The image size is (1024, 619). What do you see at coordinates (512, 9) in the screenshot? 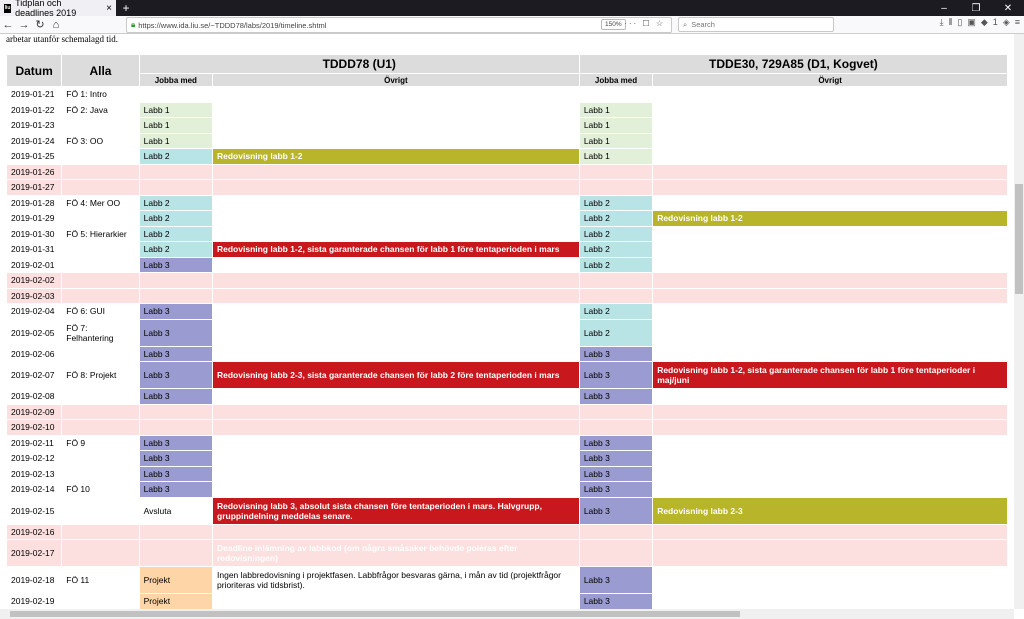
I see `title-bar: liu Tidplan och deadlines 2019 × + – ❐ ✕` at bounding box center [512, 9].